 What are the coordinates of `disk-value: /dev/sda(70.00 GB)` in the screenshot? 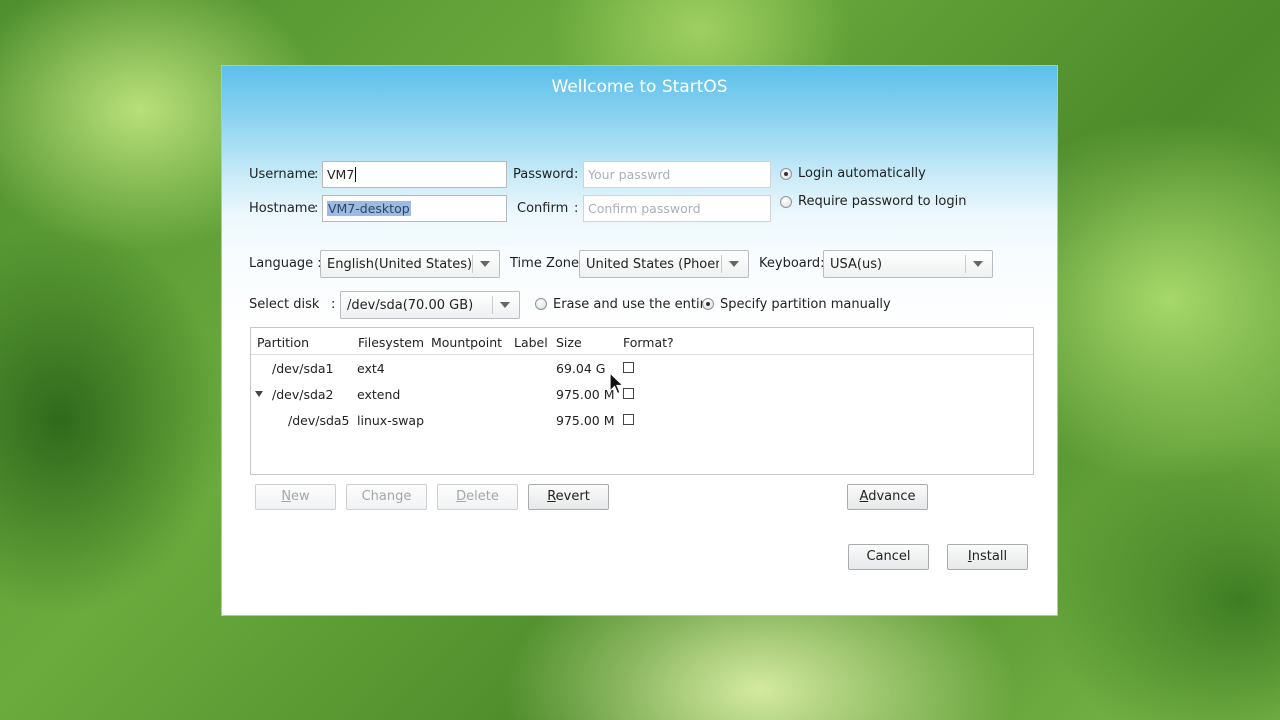 It's located at (410, 305).